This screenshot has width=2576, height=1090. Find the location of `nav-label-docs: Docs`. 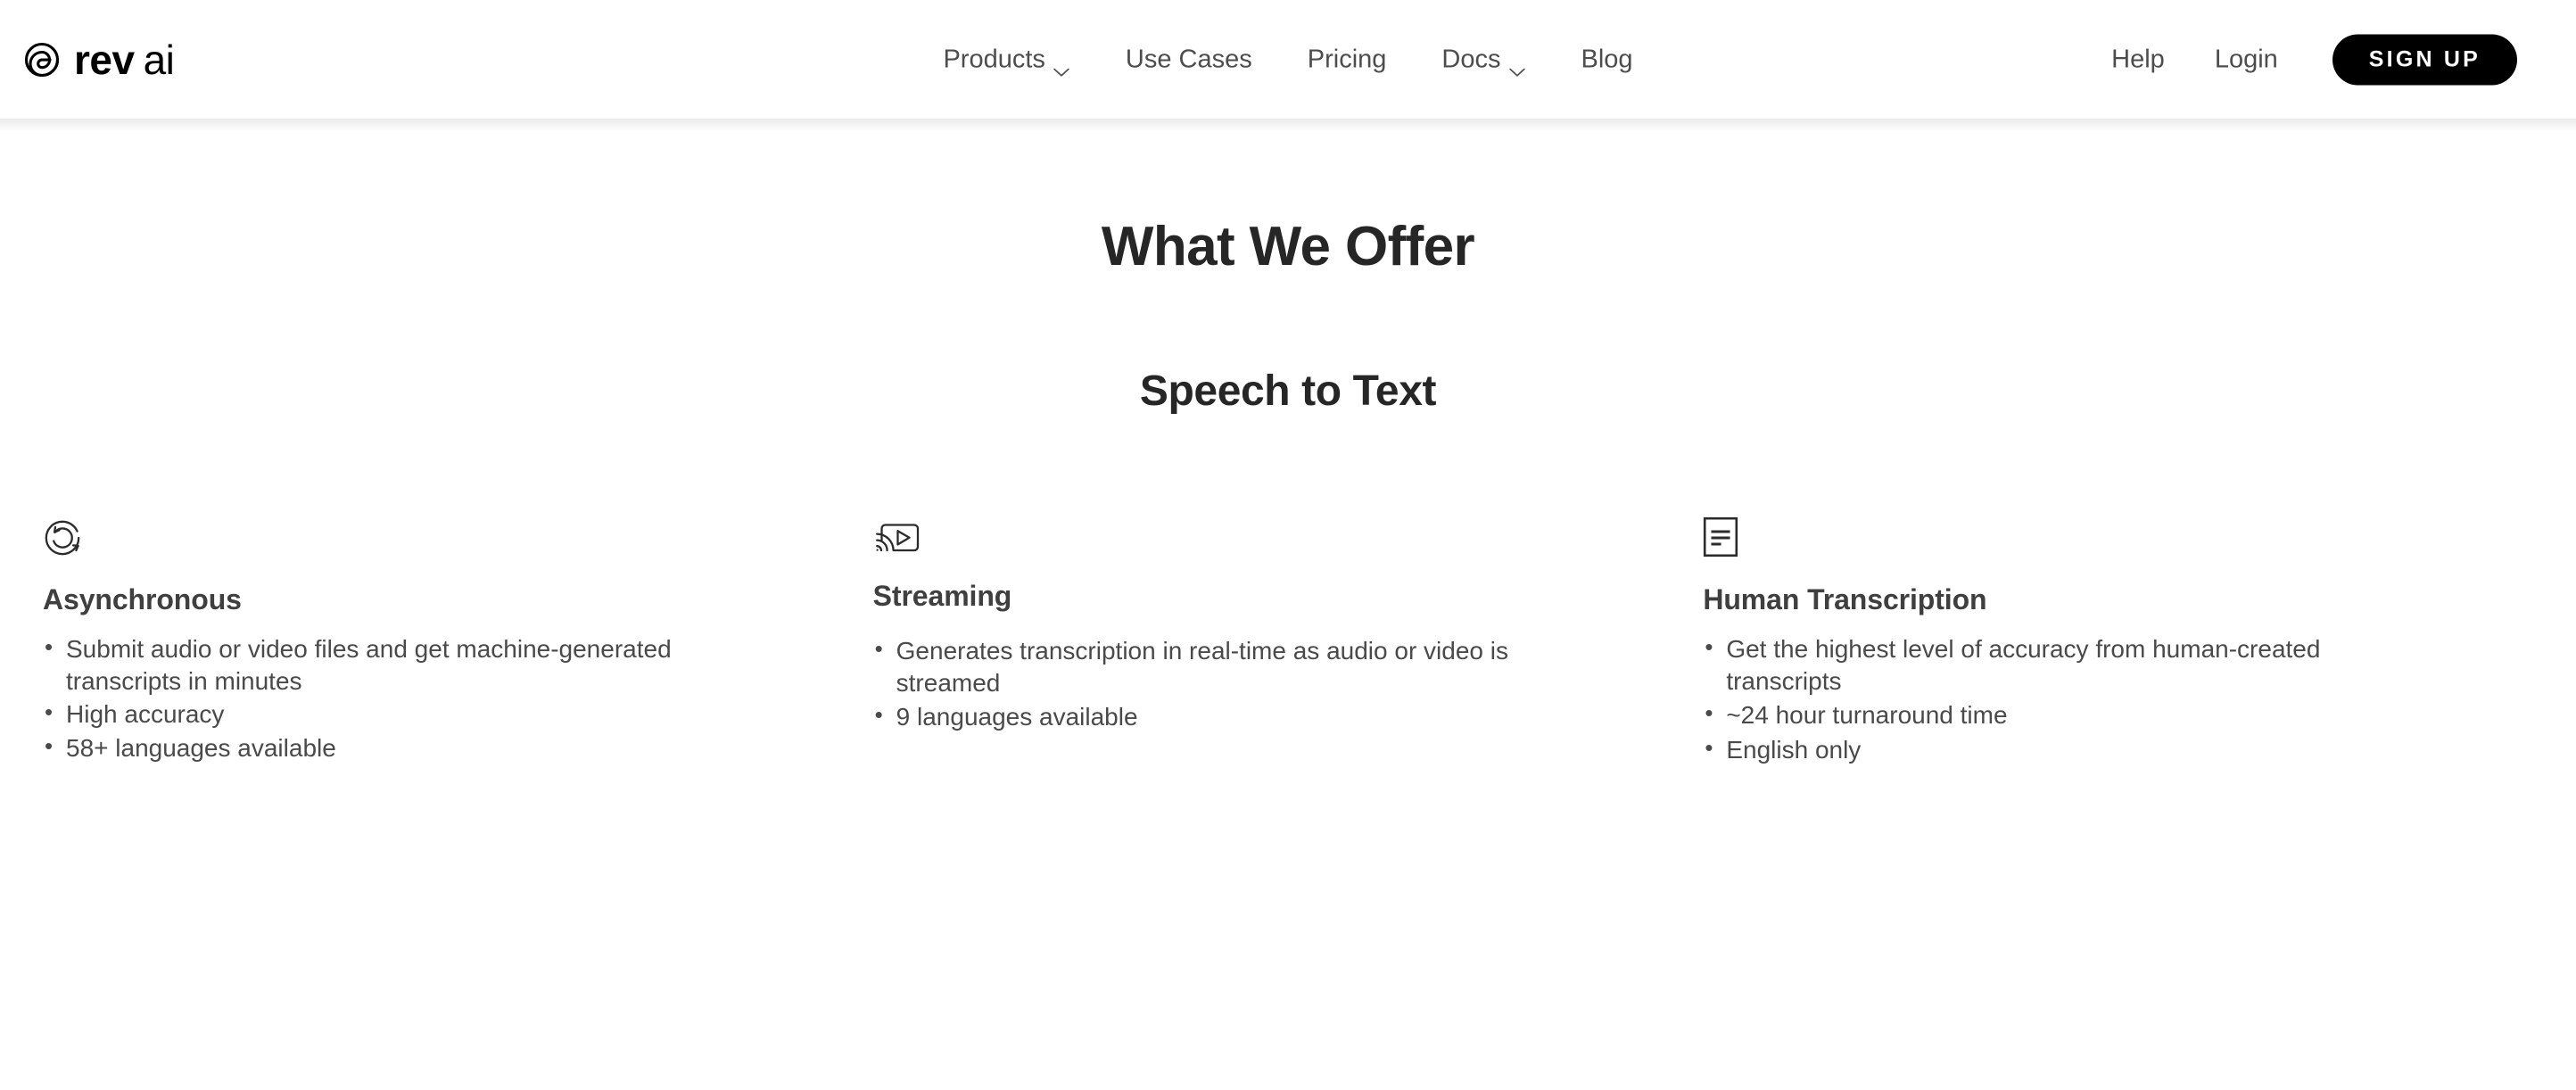

nav-label-docs: Docs is located at coordinates (1471, 59).